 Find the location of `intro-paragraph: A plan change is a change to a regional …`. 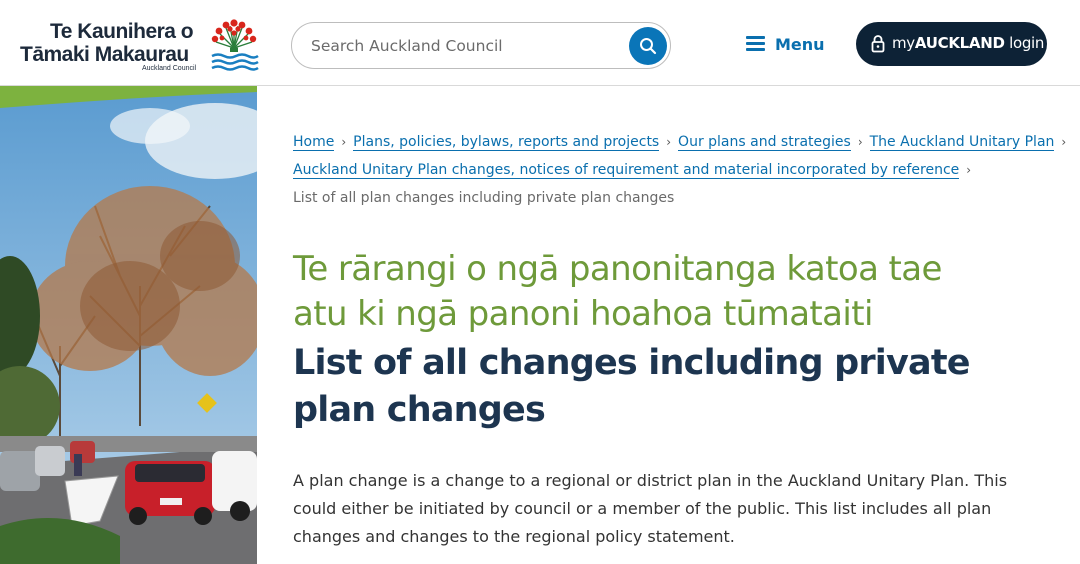

intro-paragraph: A plan change is a change to a regional … is located at coordinates (650, 508).